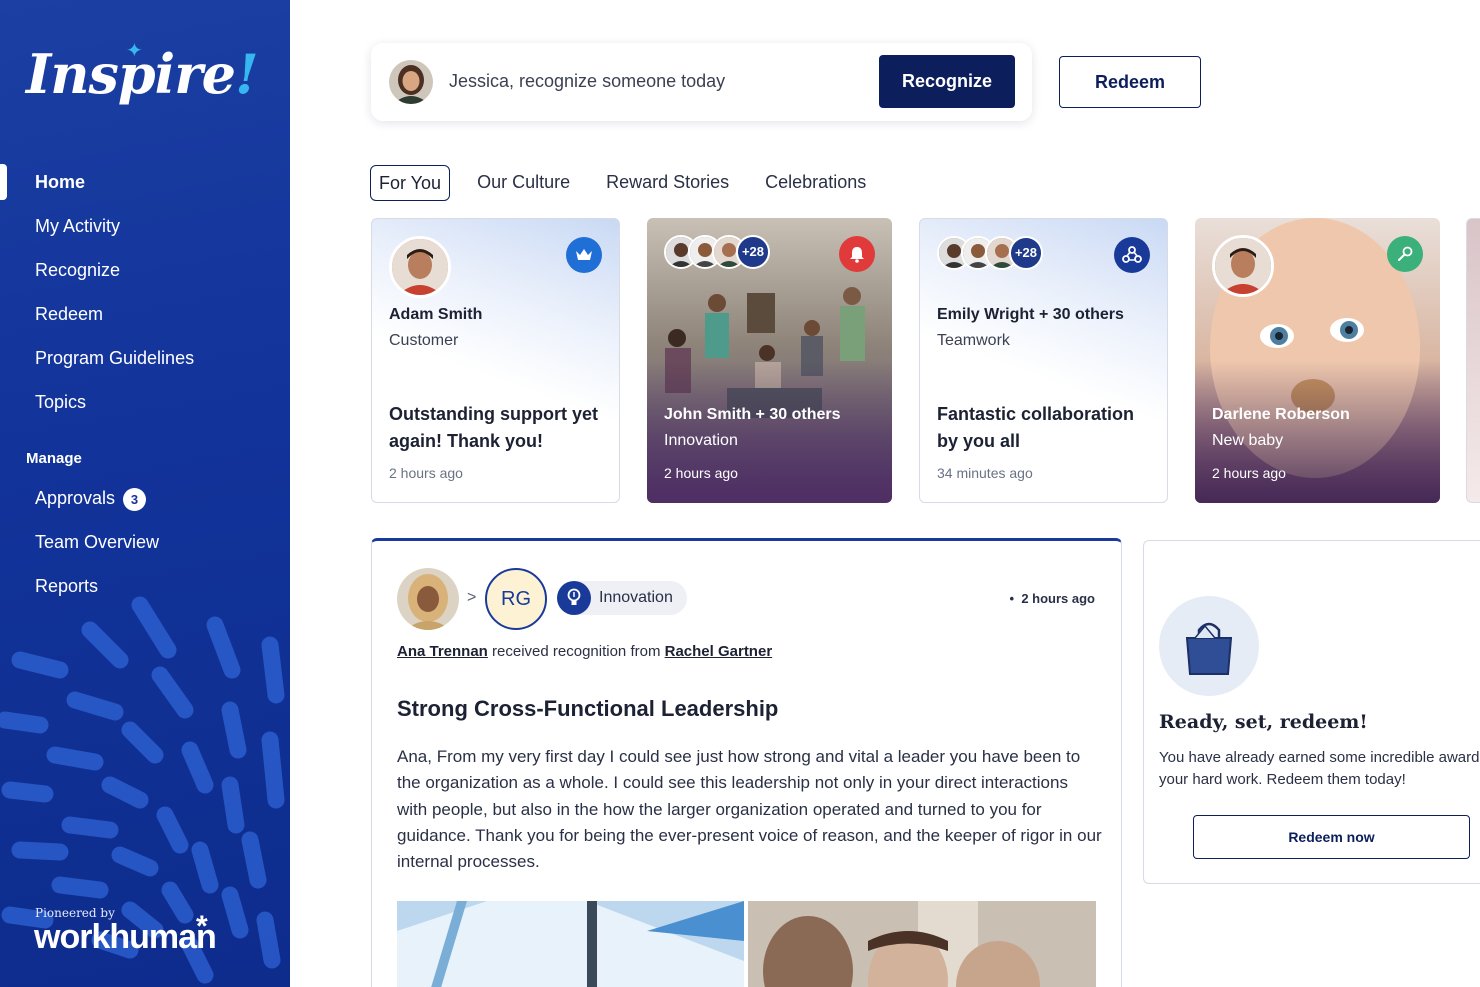 The width and height of the screenshot is (1480, 987). Describe the element at coordinates (436, 314) in the screenshot. I see `card-name: Adam Smith` at that location.